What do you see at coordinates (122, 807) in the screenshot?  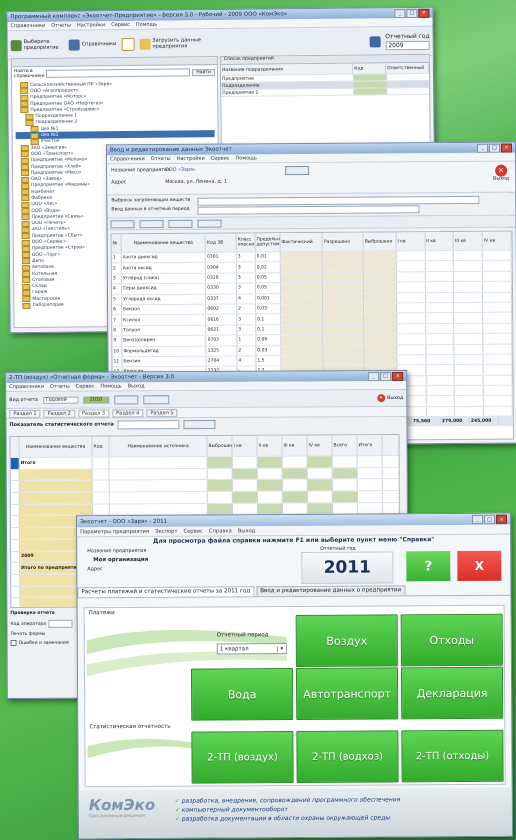 I see `komeko-logo: КомЭко Программные решения` at bounding box center [122, 807].